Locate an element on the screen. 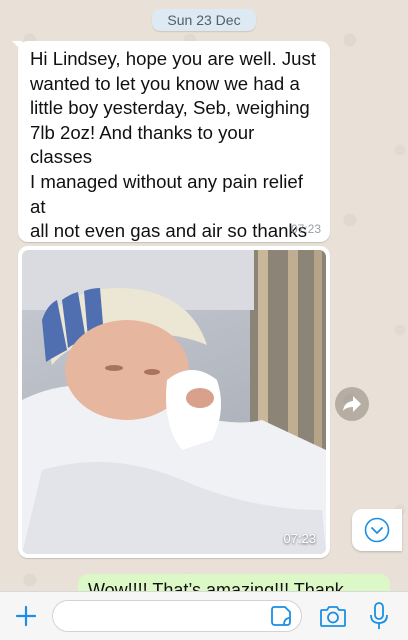  date-separator: Sun 23 Dec is located at coordinates (204, 20).